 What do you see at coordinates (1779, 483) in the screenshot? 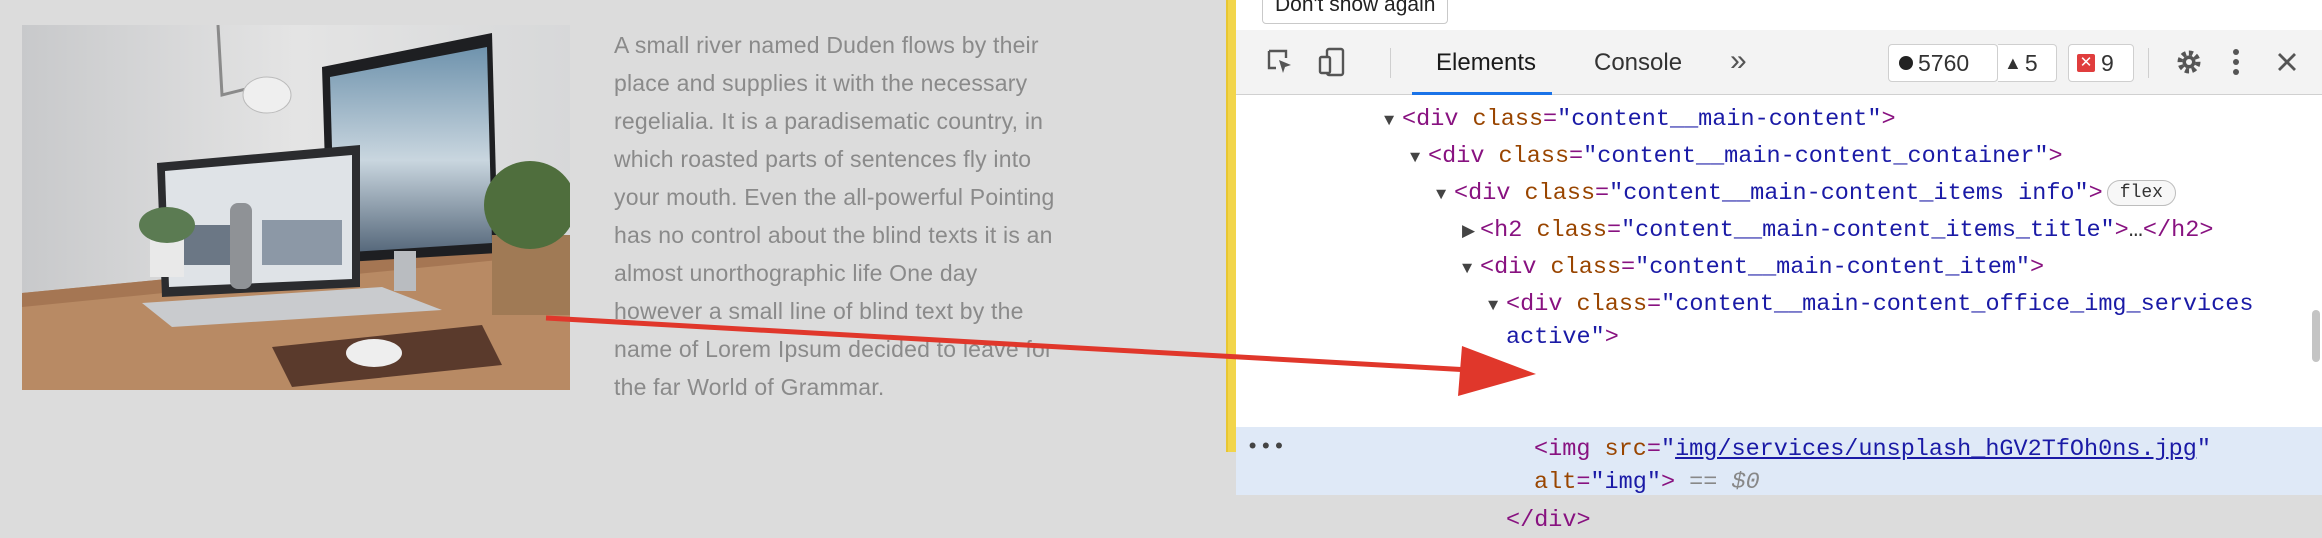
I see `dom-node-img-alt: alt="img"> == $0` at bounding box center [1779, 483].